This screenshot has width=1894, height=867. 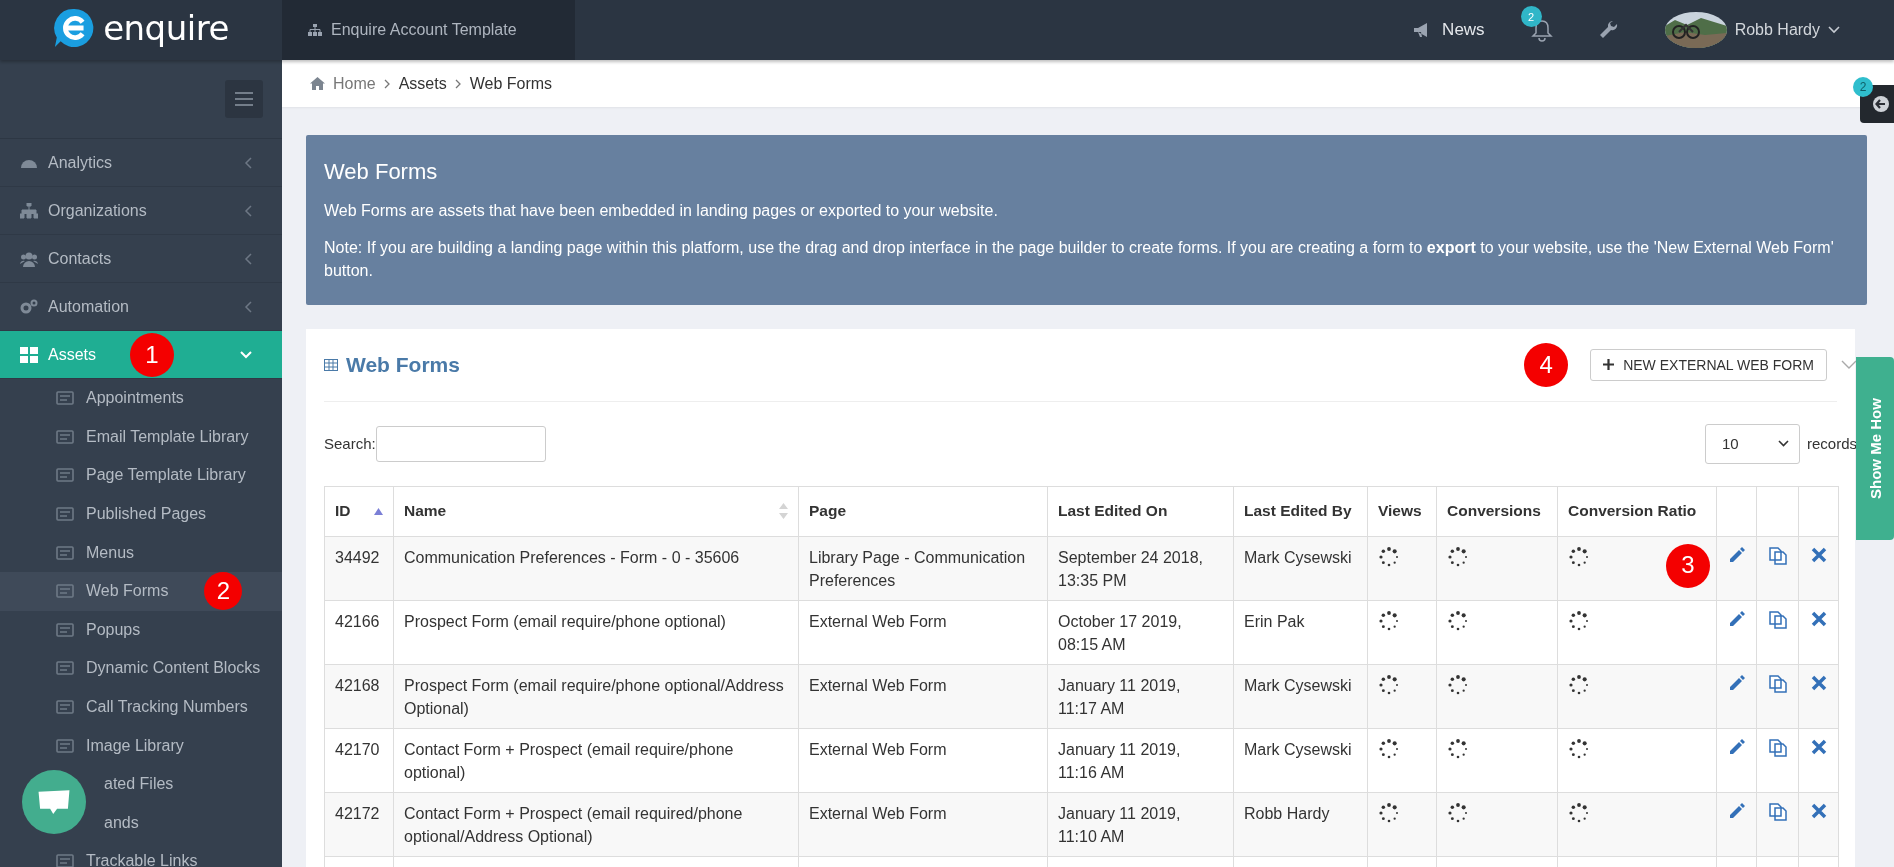 What do you see at coordinates (596, 511) in the screenshot?
I see `column-header: Name` at bounding box center [596, 511].